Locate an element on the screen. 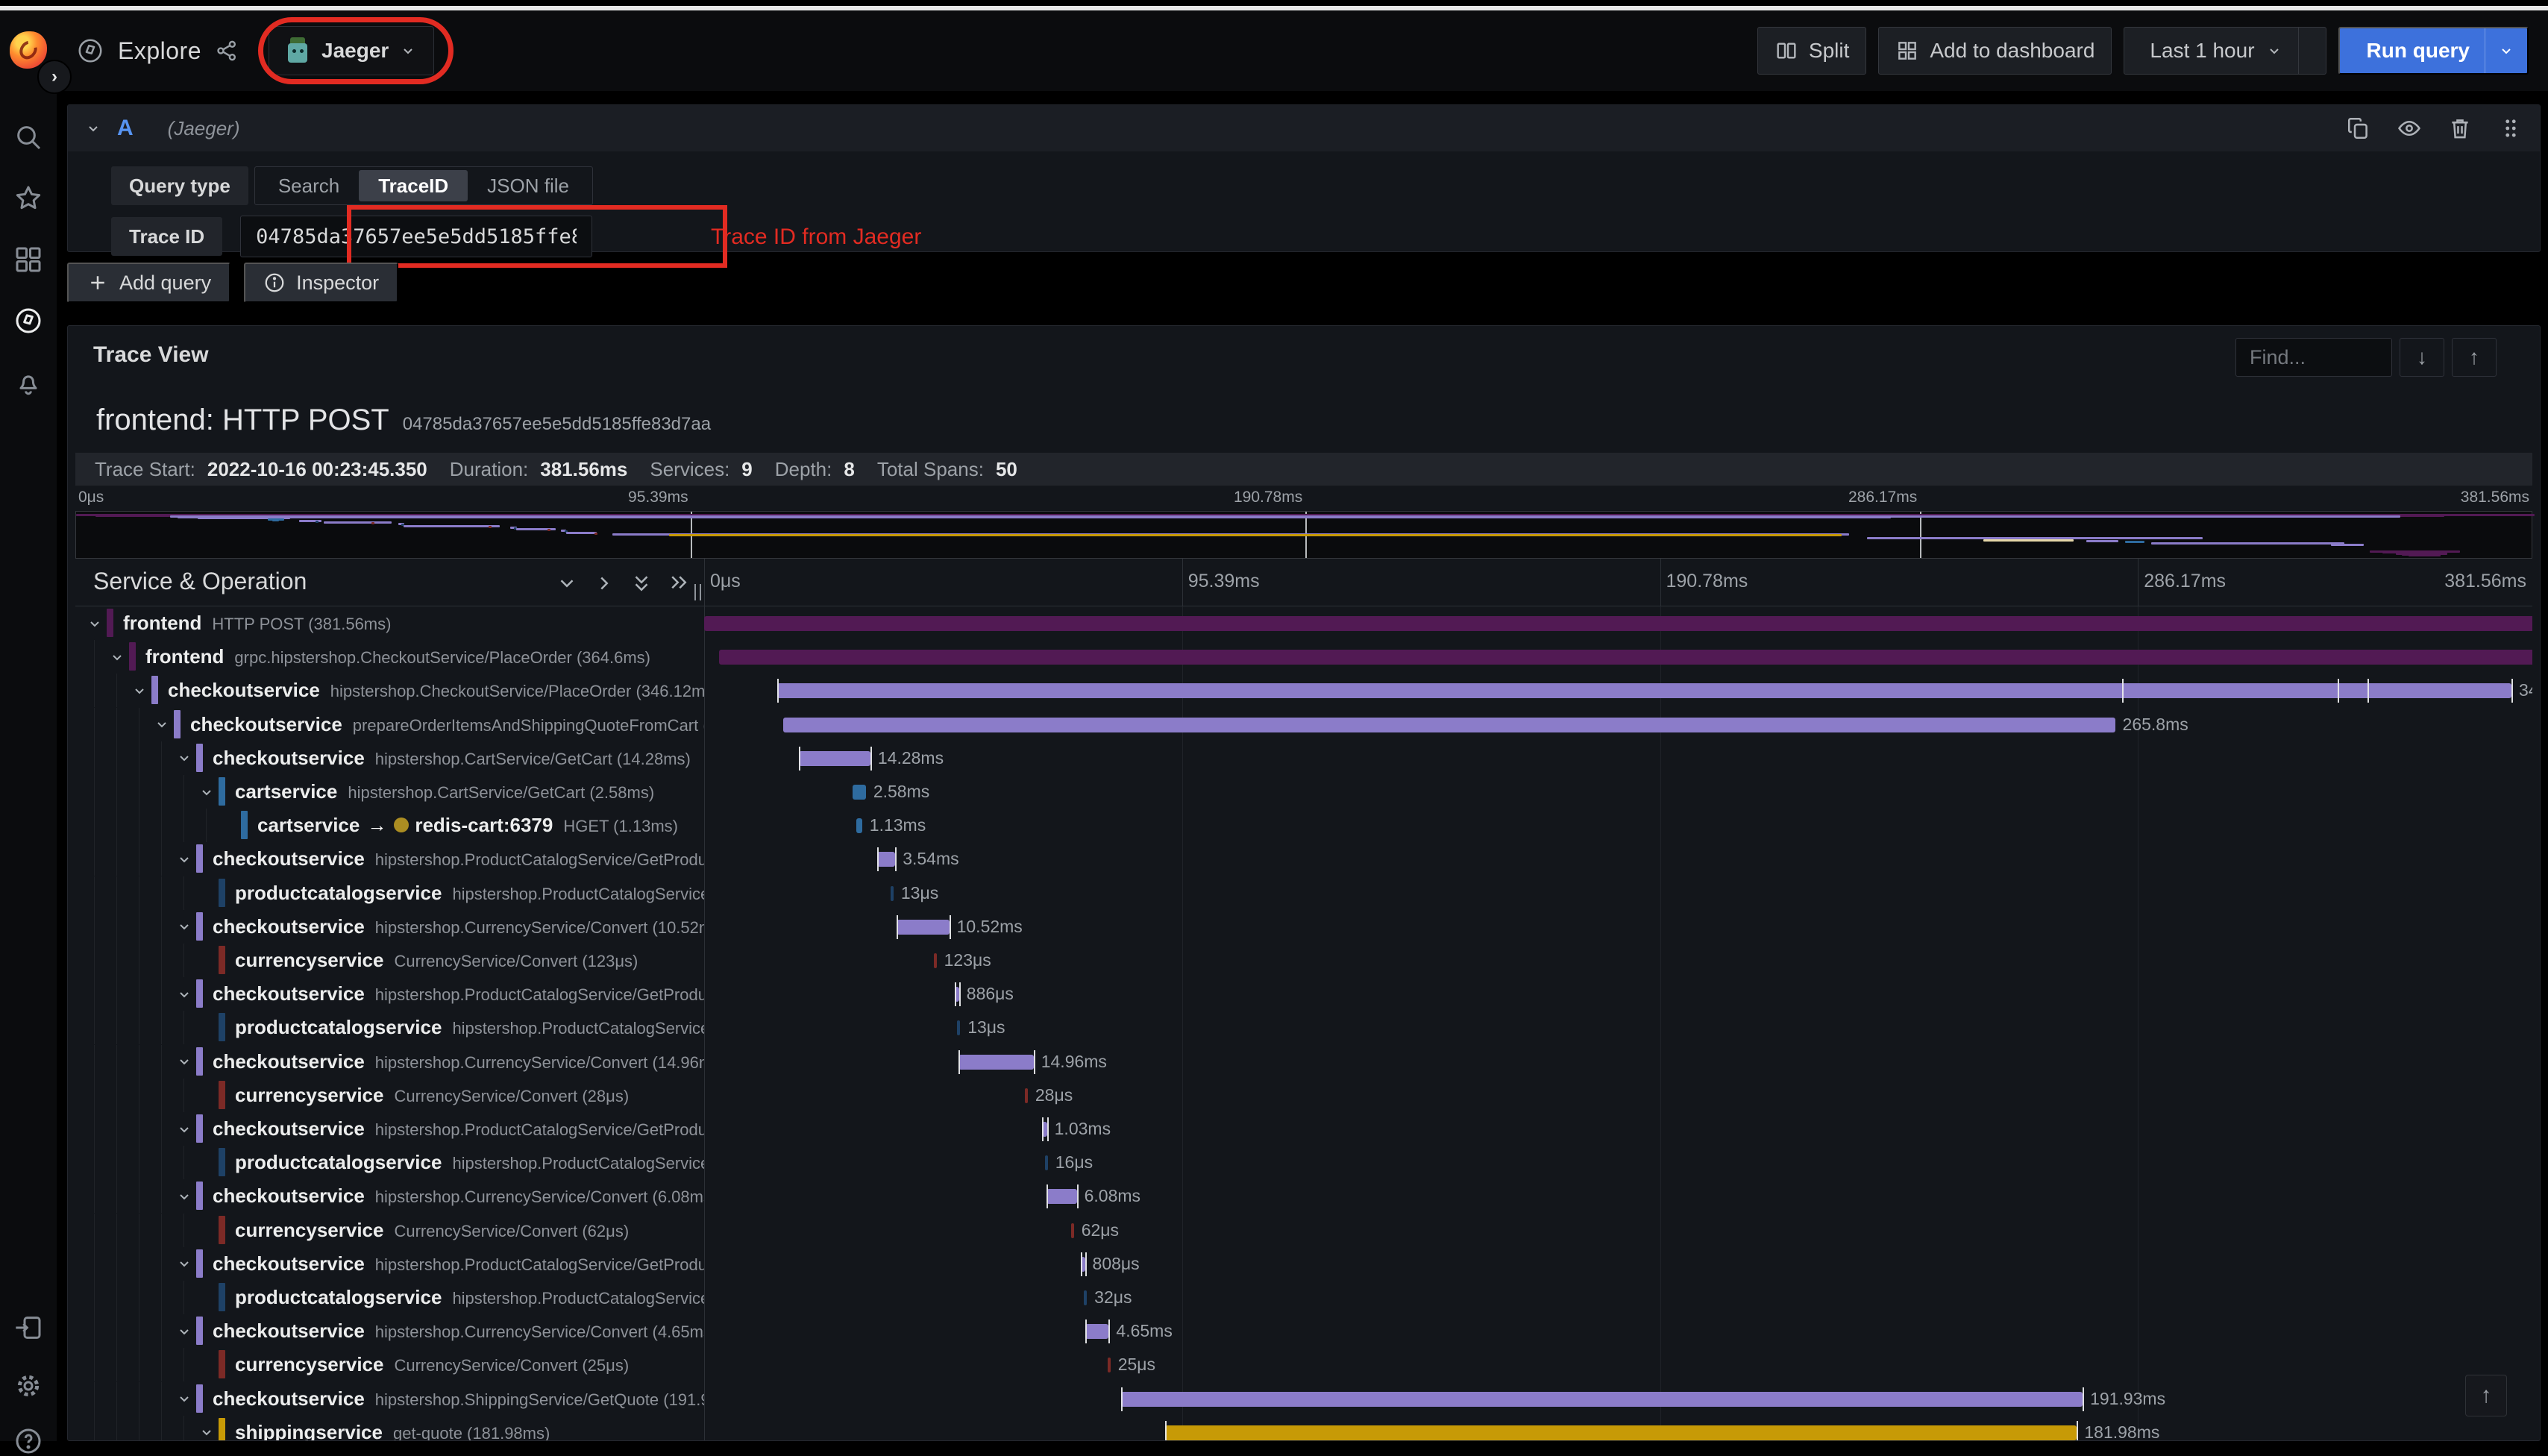 The height and width of the screenshot is (1456, 2548). trace-id-input is located at coordinates (416, 236).